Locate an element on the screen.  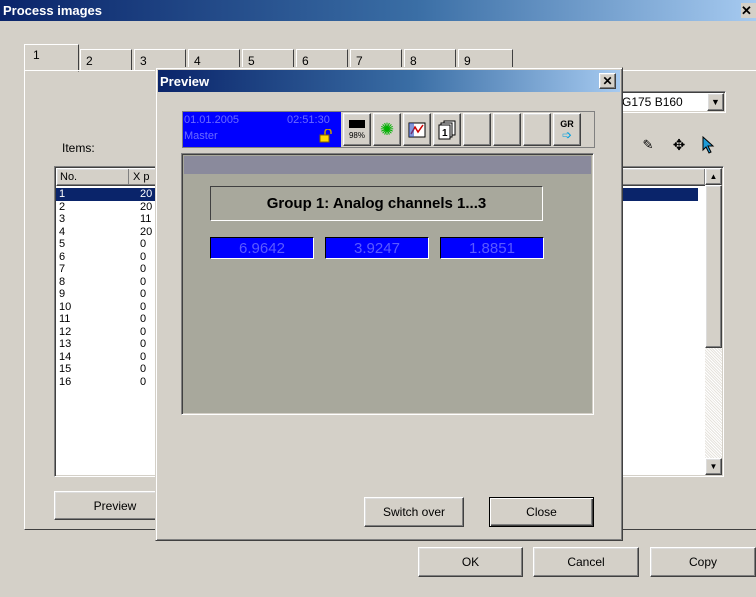
gr-switch-icon: GR ➩ is located at coordinates (567, 129).